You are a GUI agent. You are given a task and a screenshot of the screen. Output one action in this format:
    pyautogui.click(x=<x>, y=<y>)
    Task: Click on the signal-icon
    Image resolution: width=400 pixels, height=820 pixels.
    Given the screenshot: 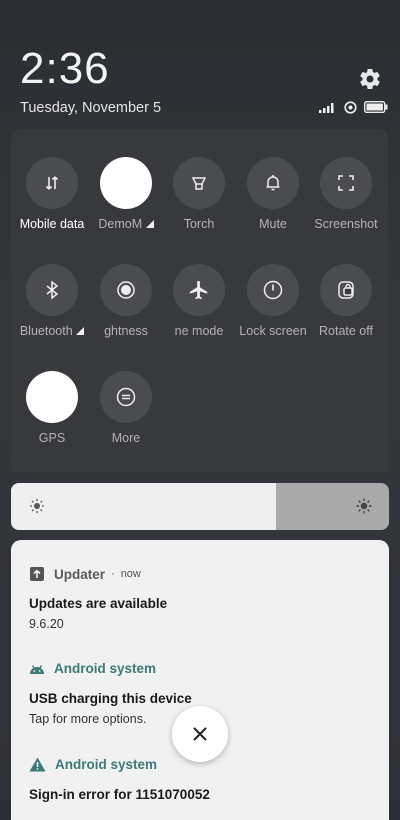 What is the action you would take?
    pyautogui.click(x=326, y=108)
    